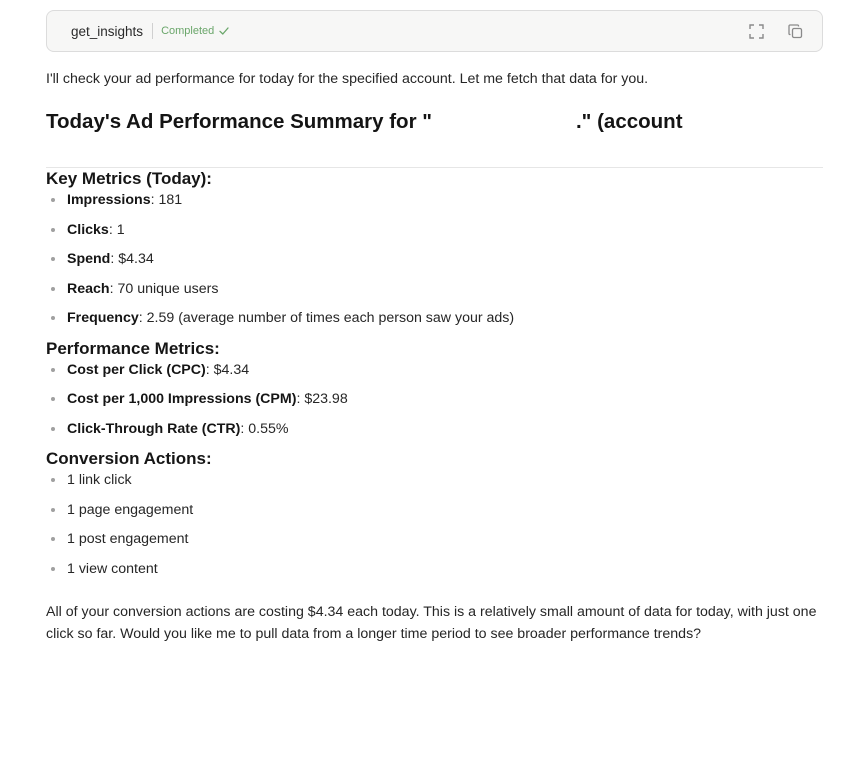 Image resolution: width=845 pixels, height=769 pixels. I want to click on metric-label: Spend, so click(89, 259).